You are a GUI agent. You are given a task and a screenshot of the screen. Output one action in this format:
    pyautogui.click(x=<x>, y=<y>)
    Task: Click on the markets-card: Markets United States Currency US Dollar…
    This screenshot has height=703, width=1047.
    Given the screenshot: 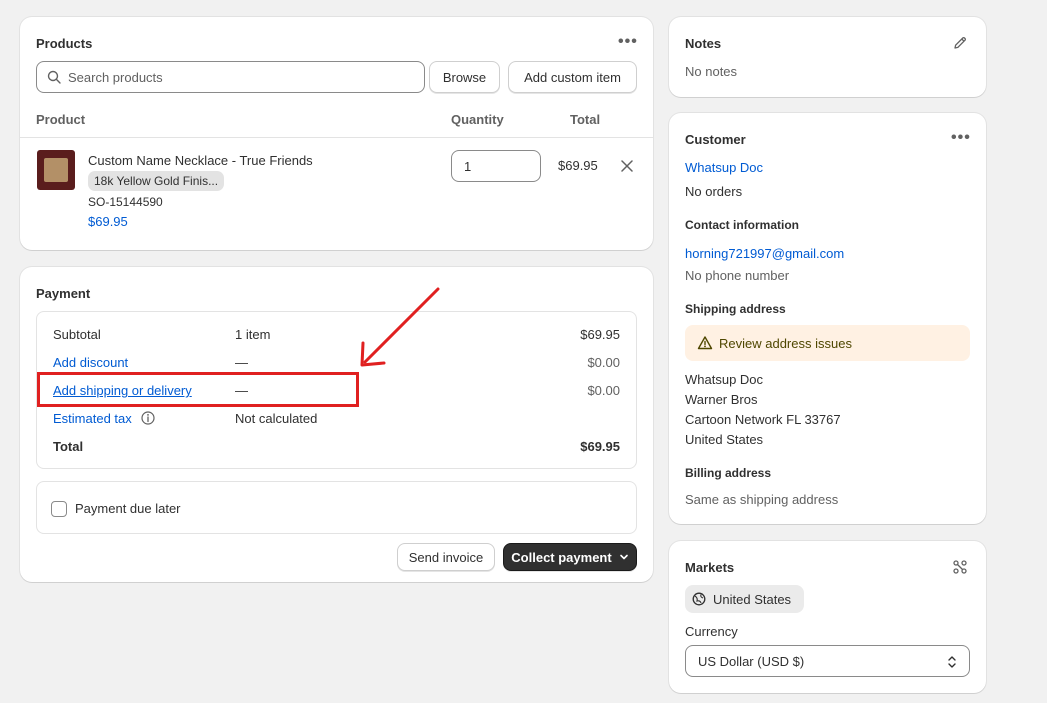 What is the action you would take?
    pyautogui.click(x=827, y=617)
    